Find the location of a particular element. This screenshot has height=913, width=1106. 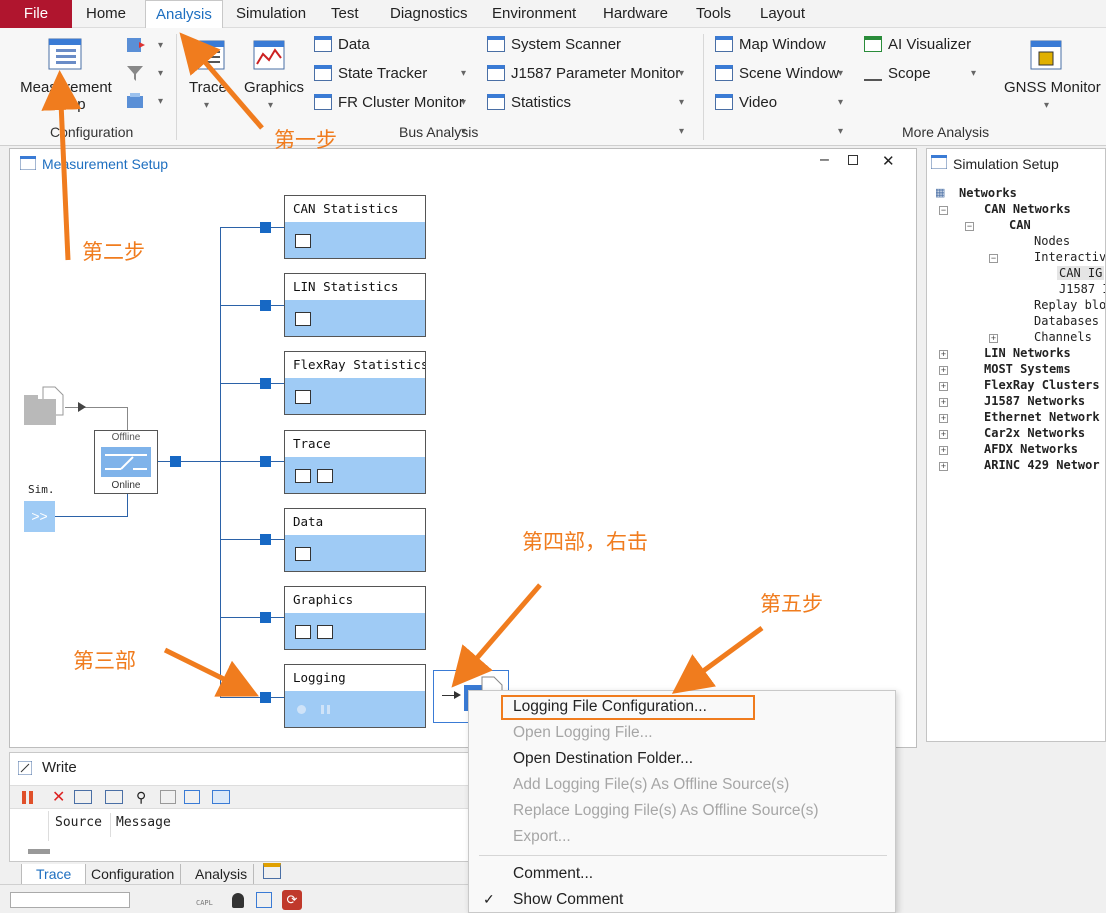

tree-can: CAN is located at coordinates (1020, 225).